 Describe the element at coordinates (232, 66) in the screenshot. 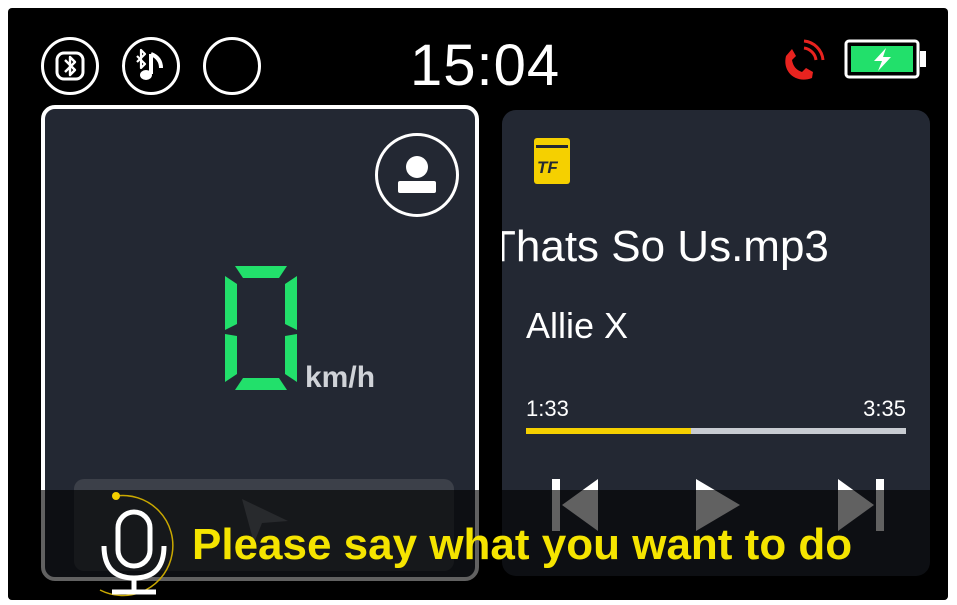

I see `empty-circle-icon` at that location.